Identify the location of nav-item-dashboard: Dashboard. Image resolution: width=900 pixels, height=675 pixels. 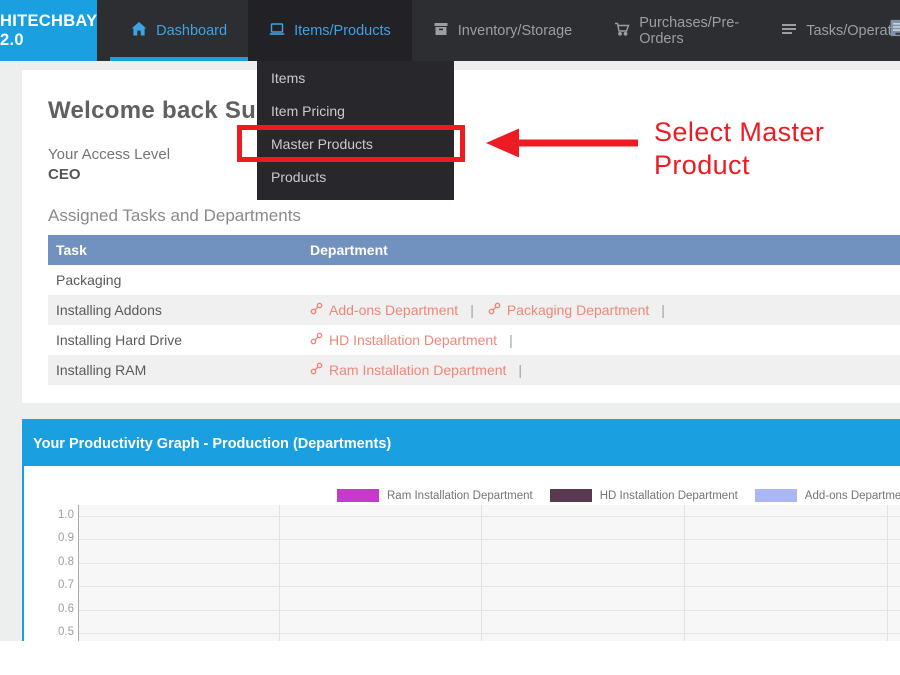
(179, 30).